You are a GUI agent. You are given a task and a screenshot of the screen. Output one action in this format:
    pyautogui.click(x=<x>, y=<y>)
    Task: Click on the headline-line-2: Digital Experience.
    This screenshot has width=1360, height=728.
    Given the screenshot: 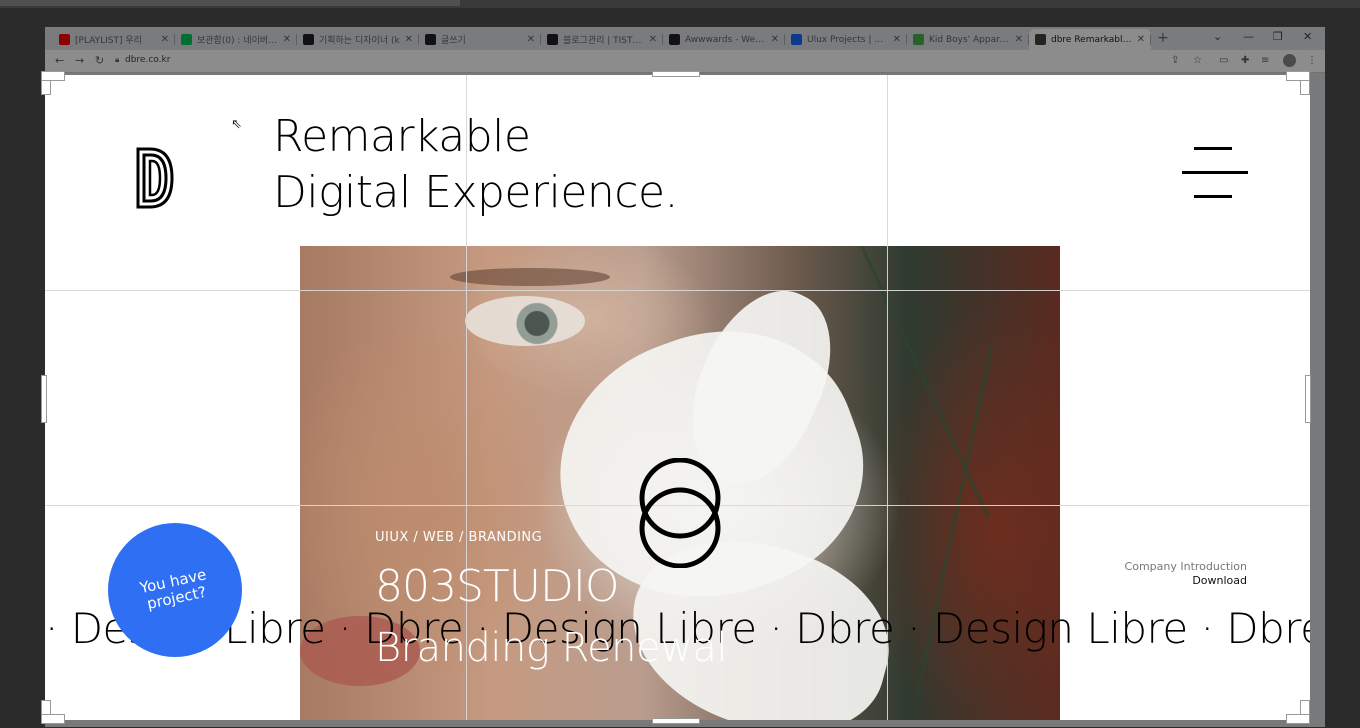 What is the action you would take?
    pyautogui.click(x=476, y=192)
    